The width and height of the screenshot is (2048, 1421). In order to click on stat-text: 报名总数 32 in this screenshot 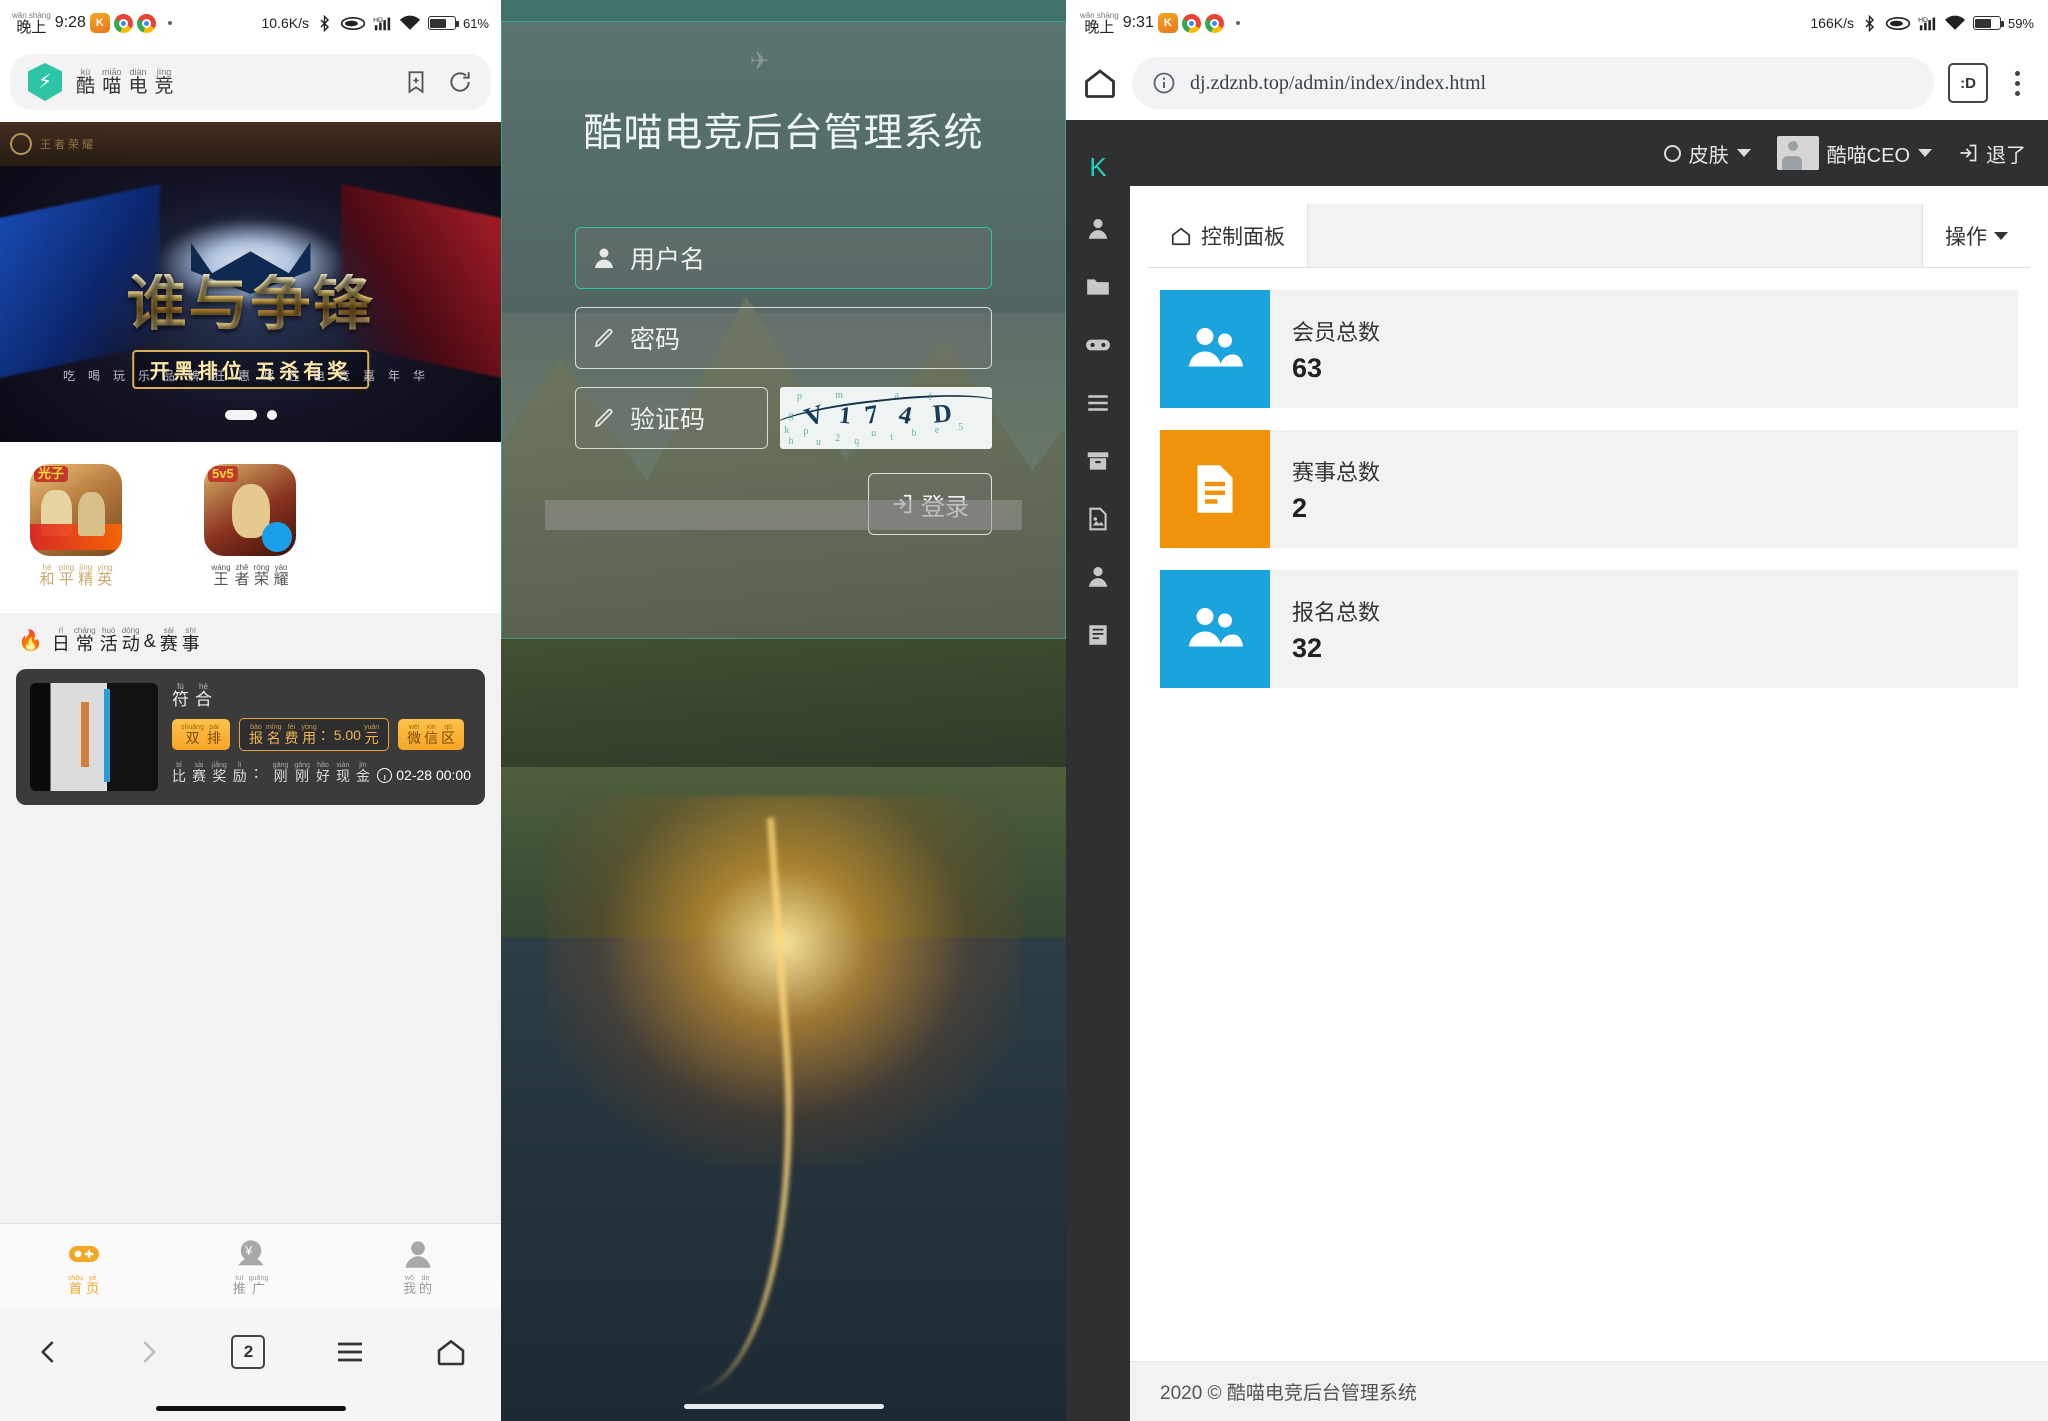, I will do `click(1644, 629)`.